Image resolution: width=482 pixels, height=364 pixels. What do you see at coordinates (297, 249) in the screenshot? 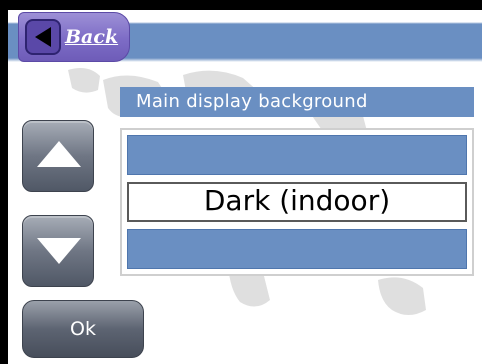
I see `list-row-next` at bounding box center [297, 249].